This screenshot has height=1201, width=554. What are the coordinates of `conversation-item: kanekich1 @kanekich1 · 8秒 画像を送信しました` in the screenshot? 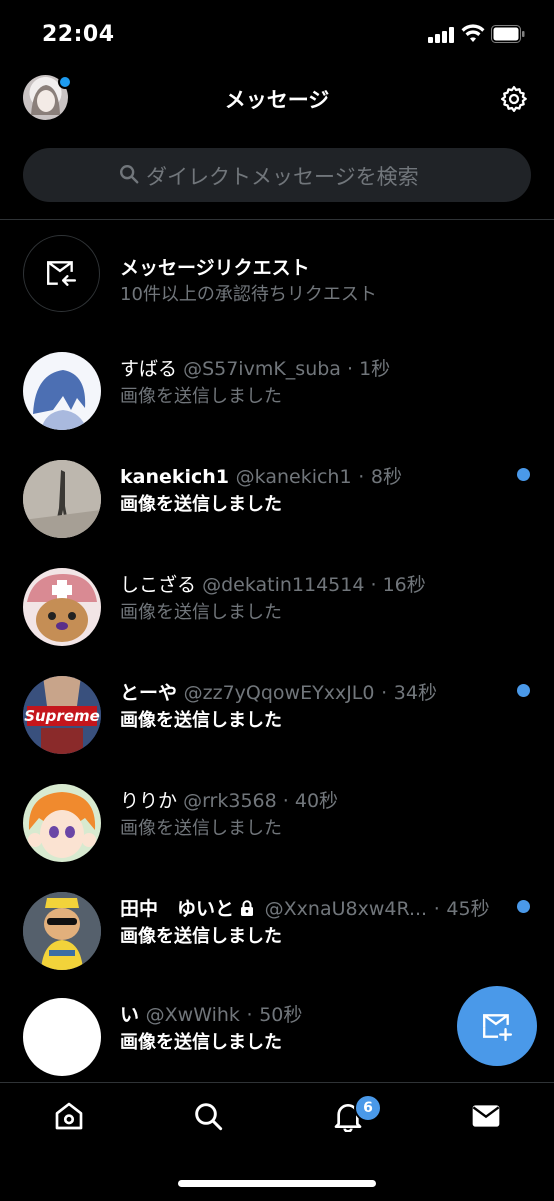 It's located at (277, 514).